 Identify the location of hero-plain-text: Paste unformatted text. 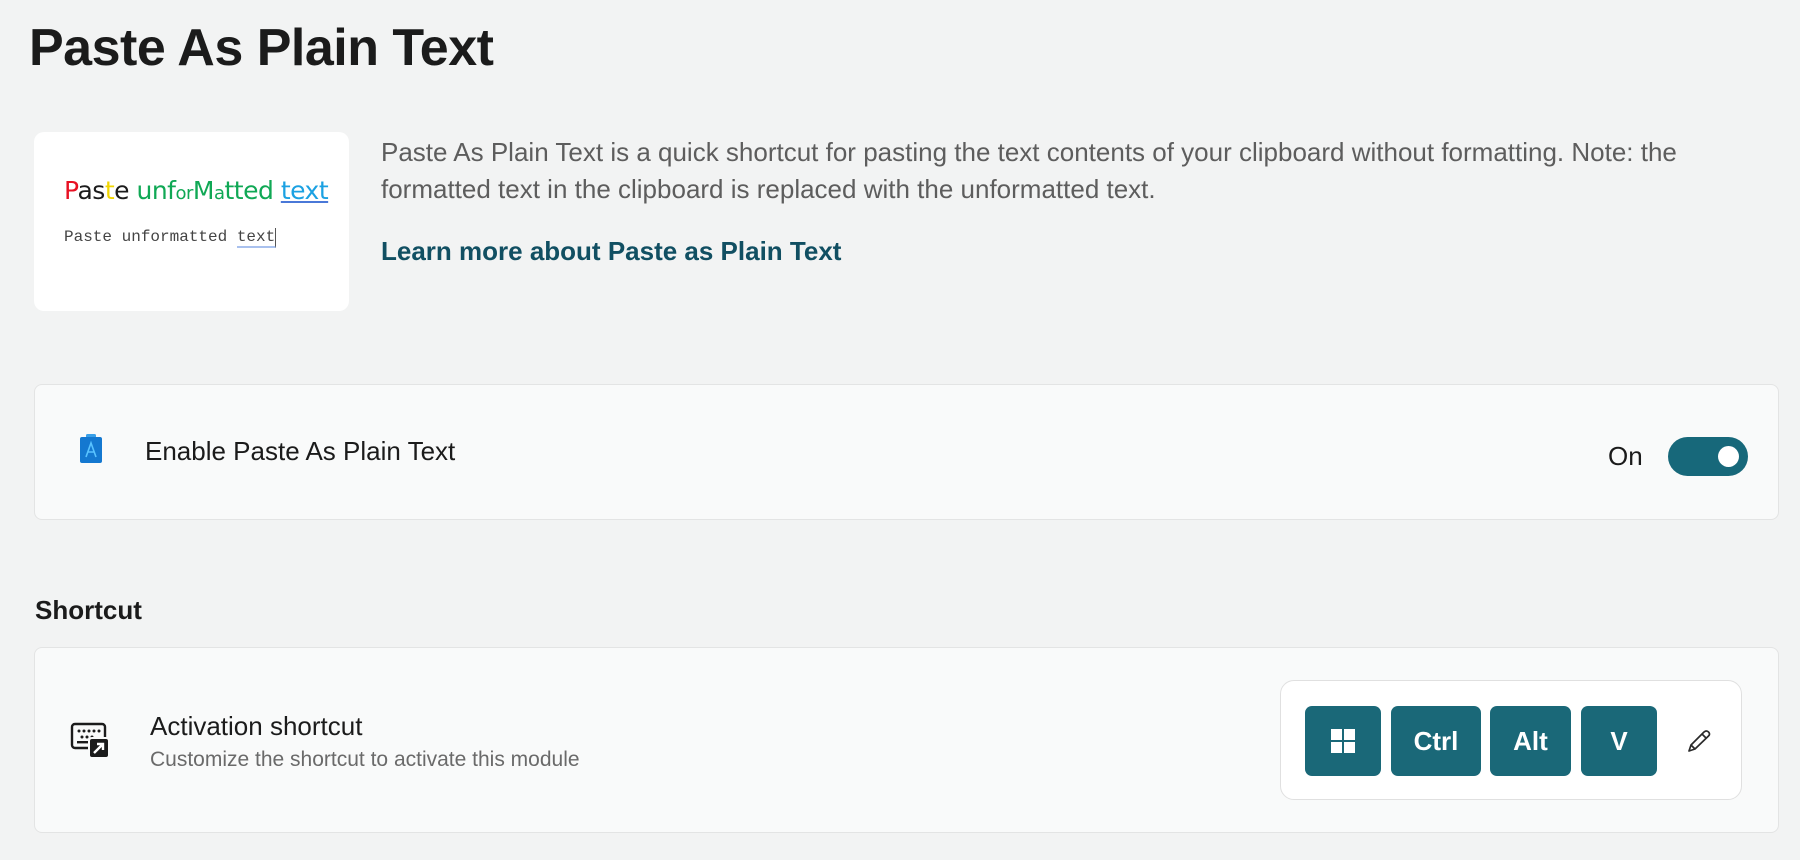
(170, 238).